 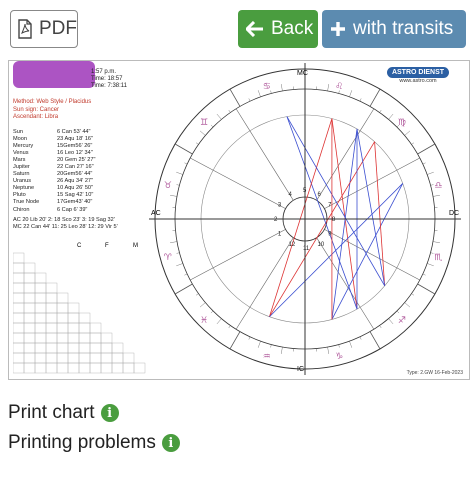 I want to click on planet-position: 10 Aqu 26' 50", so click(x=75, y=188).